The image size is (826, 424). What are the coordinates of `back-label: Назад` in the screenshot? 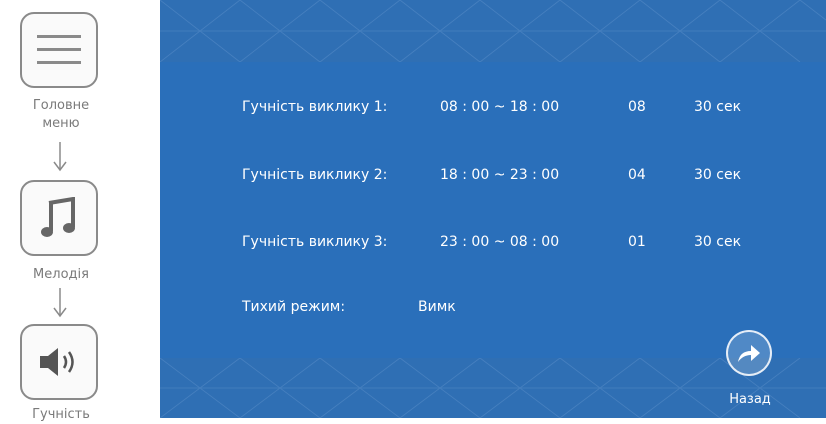 It's located at (750, 399).